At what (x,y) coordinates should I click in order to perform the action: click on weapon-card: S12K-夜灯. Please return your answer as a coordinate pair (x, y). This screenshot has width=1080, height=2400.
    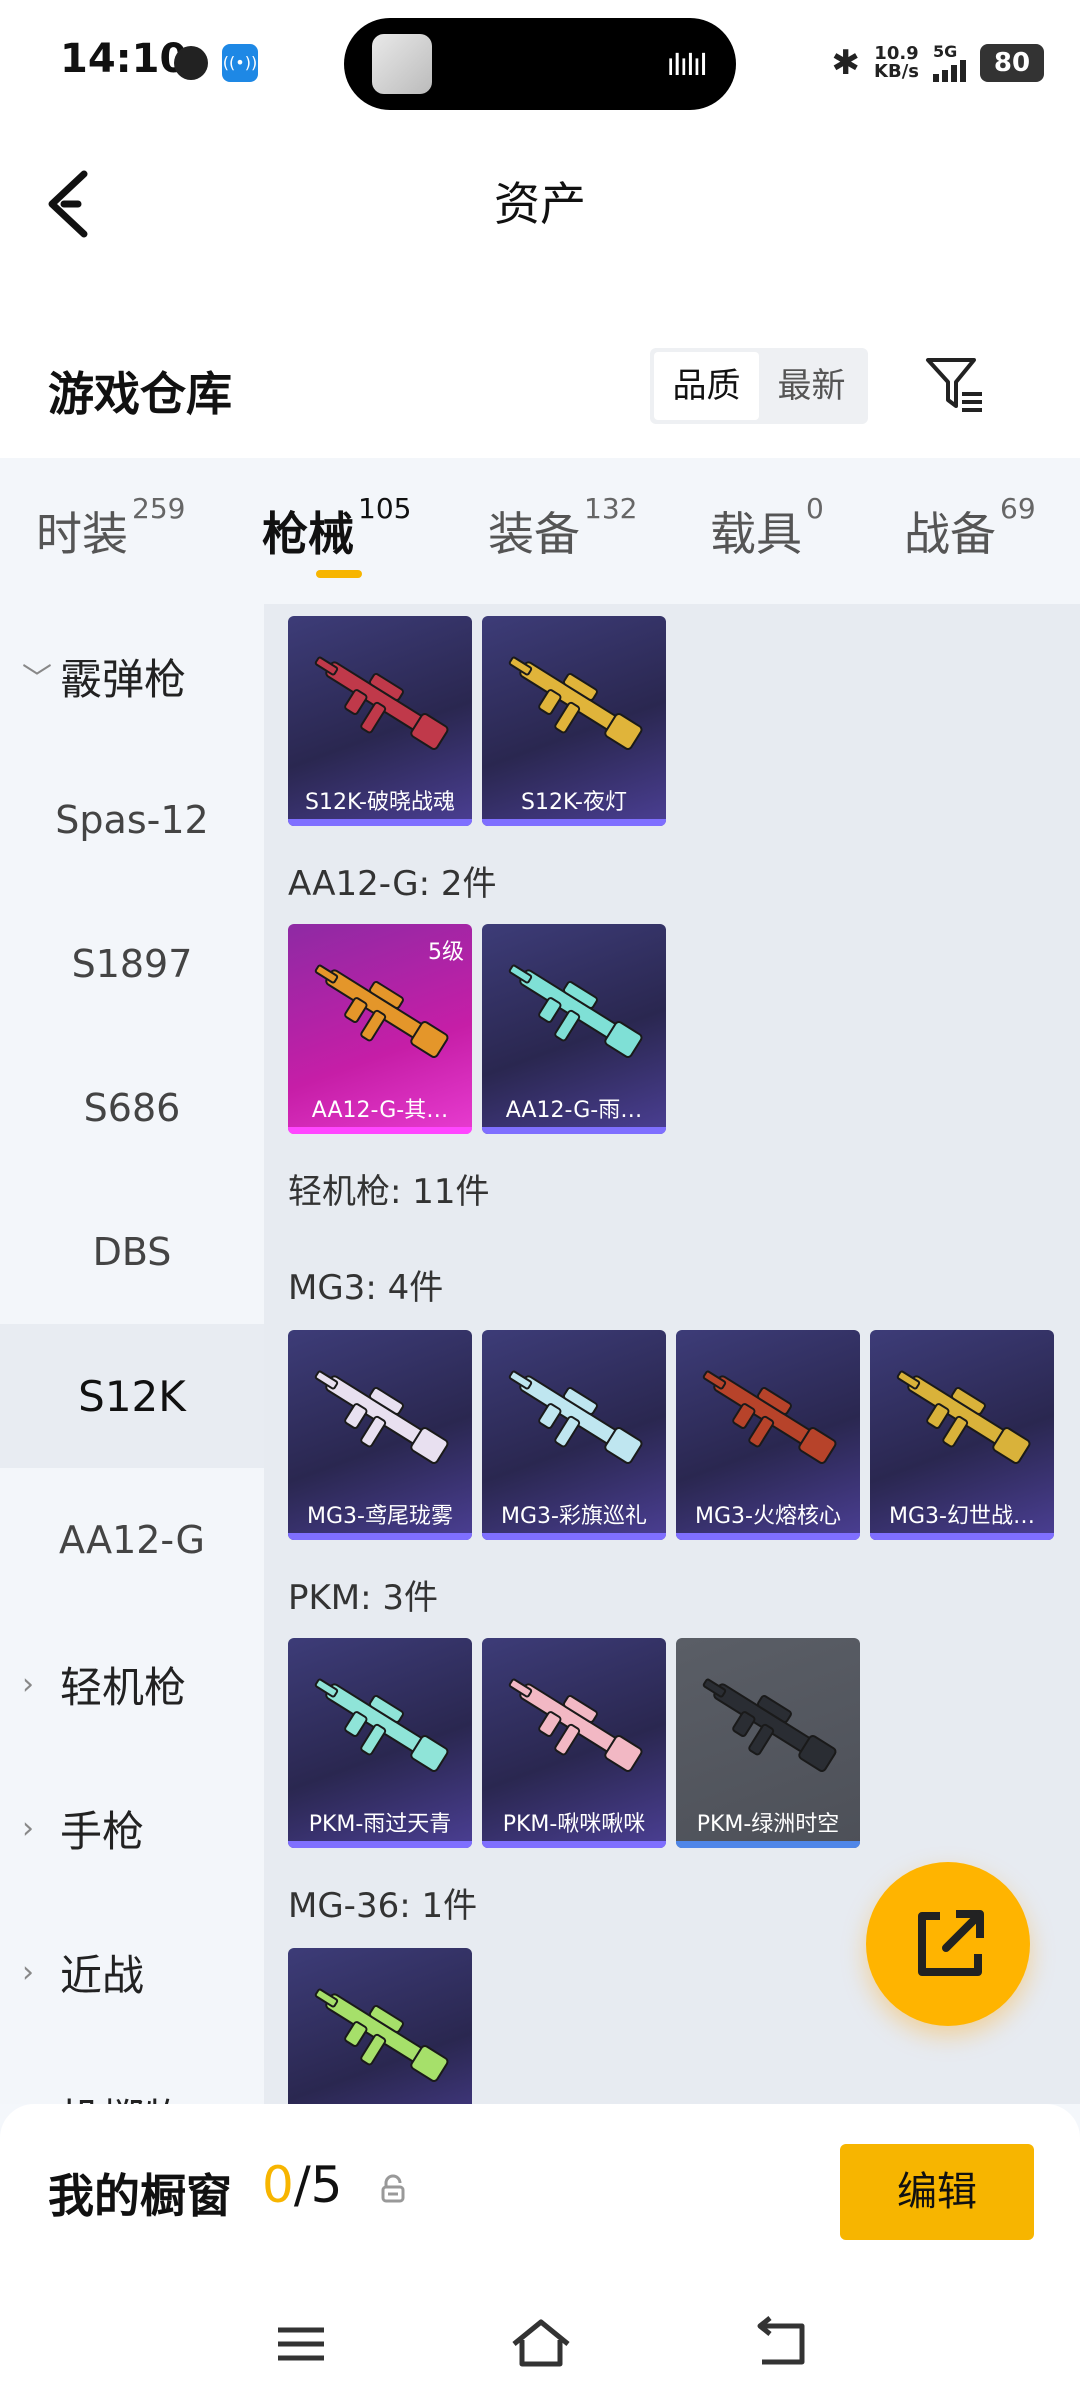
    Looking at the image, I should click on (574, 721).